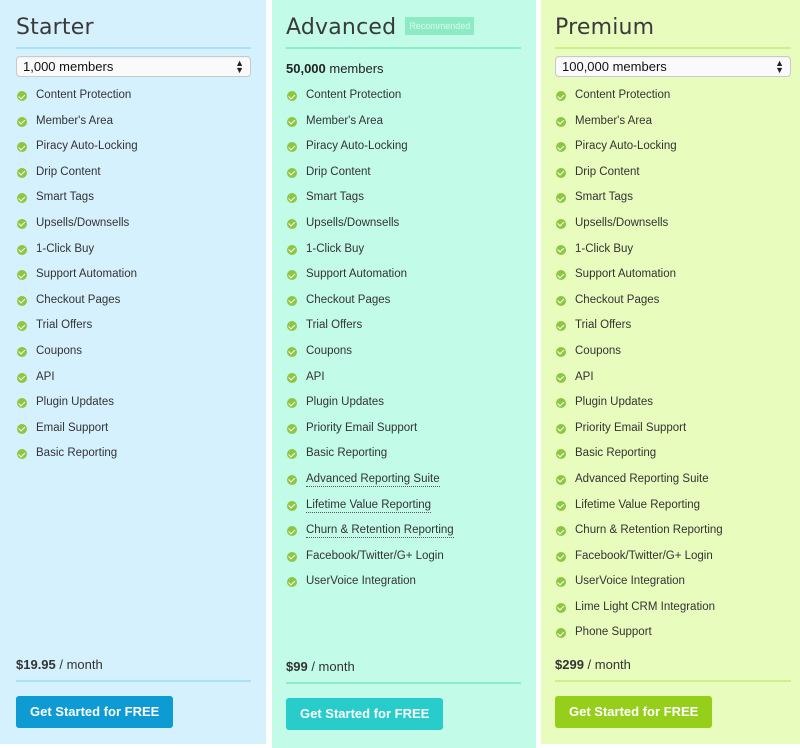 This screenshot has height=748, width=800. What do you see at coordinates (673, 128) in the screenshot?
I see `feature-item: Member's Area` at bounding box center [673, 128].